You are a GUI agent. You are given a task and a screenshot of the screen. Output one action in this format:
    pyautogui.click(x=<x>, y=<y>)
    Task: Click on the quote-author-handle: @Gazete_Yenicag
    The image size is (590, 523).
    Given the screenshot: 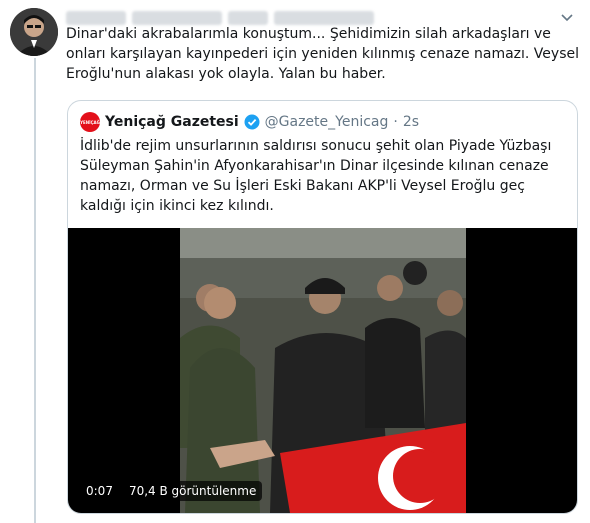 What is the action you would take?
    pyautogui.click(x=327, y=122)
    